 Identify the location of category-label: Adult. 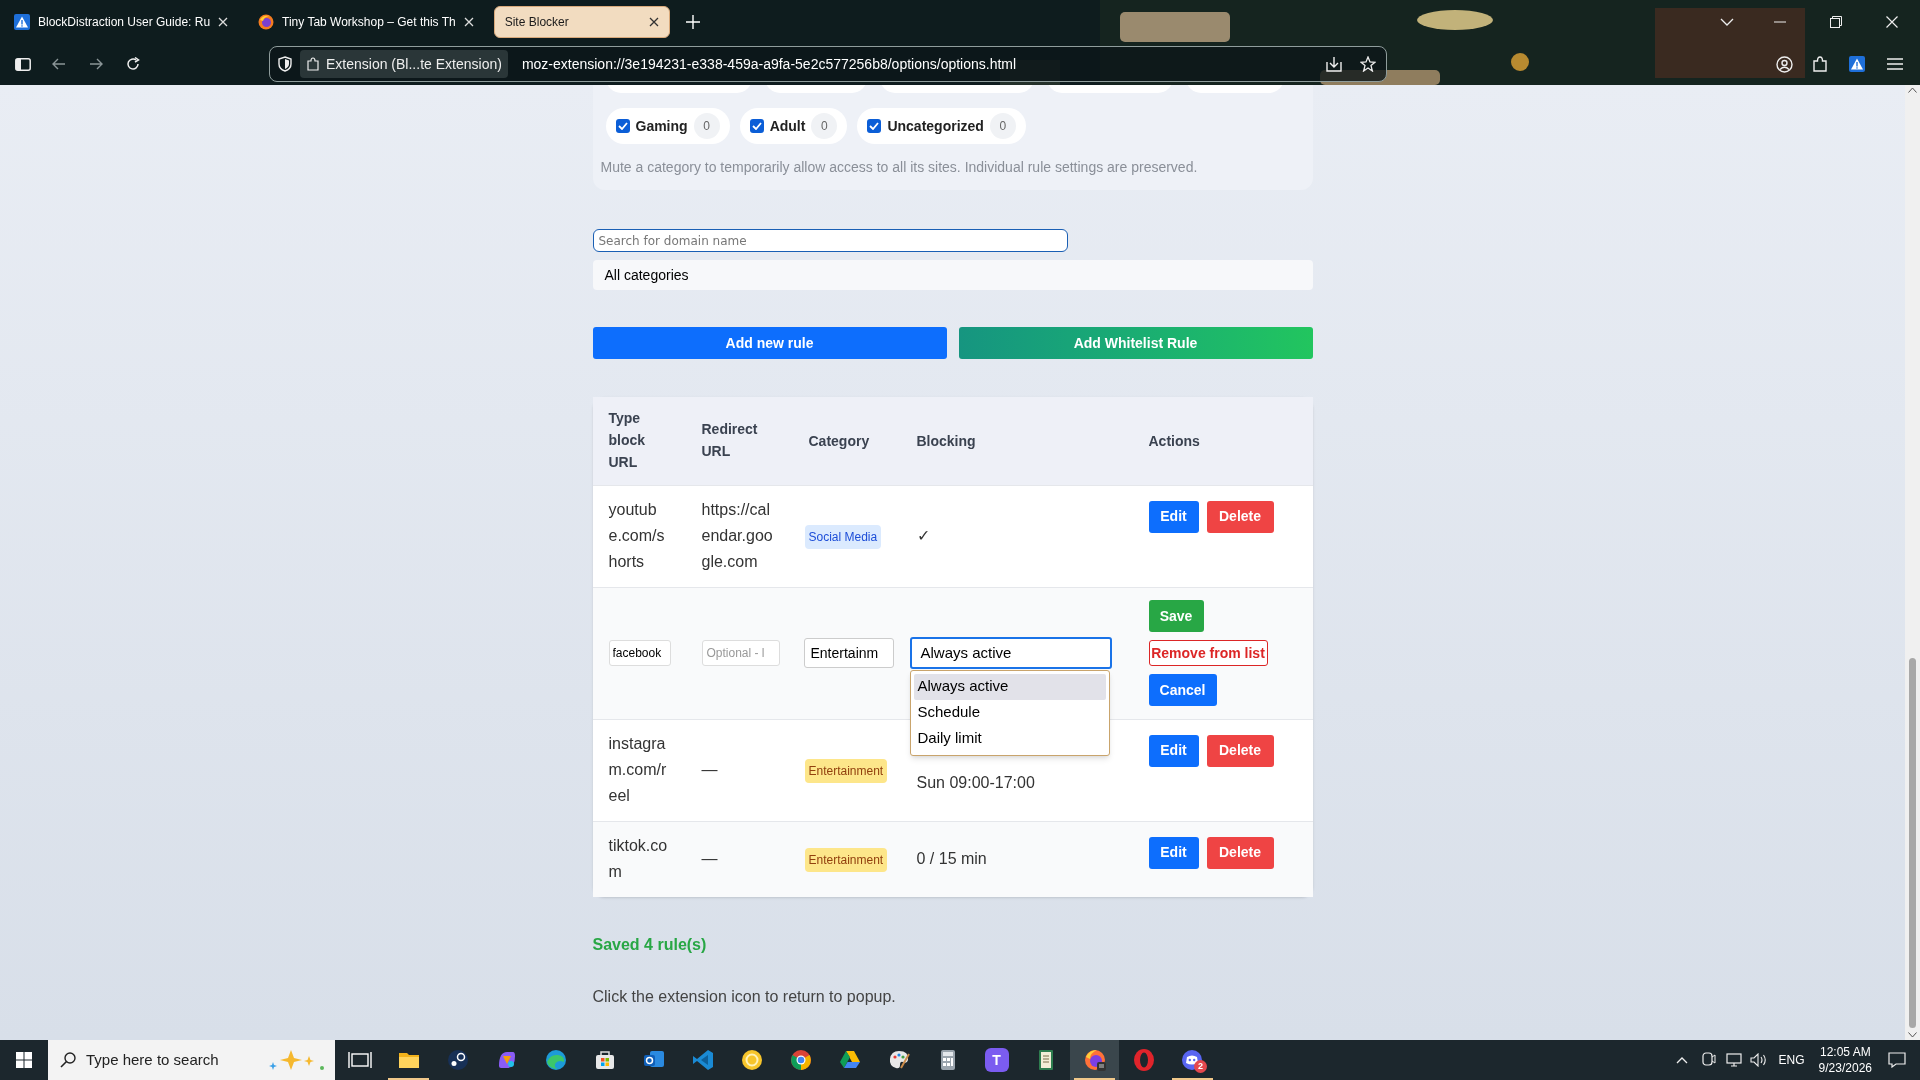
(787, 126).